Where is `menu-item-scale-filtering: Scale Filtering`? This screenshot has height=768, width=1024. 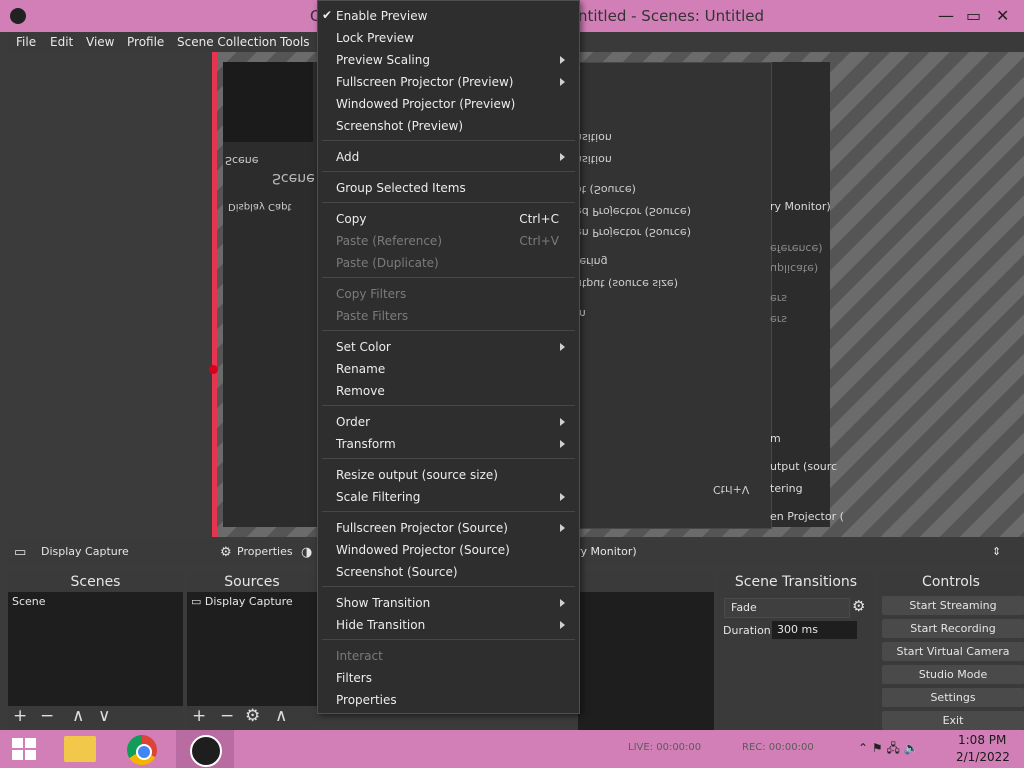
menu-item-scale-filtering: Scale Filtering is located at coordinates (448, 497).